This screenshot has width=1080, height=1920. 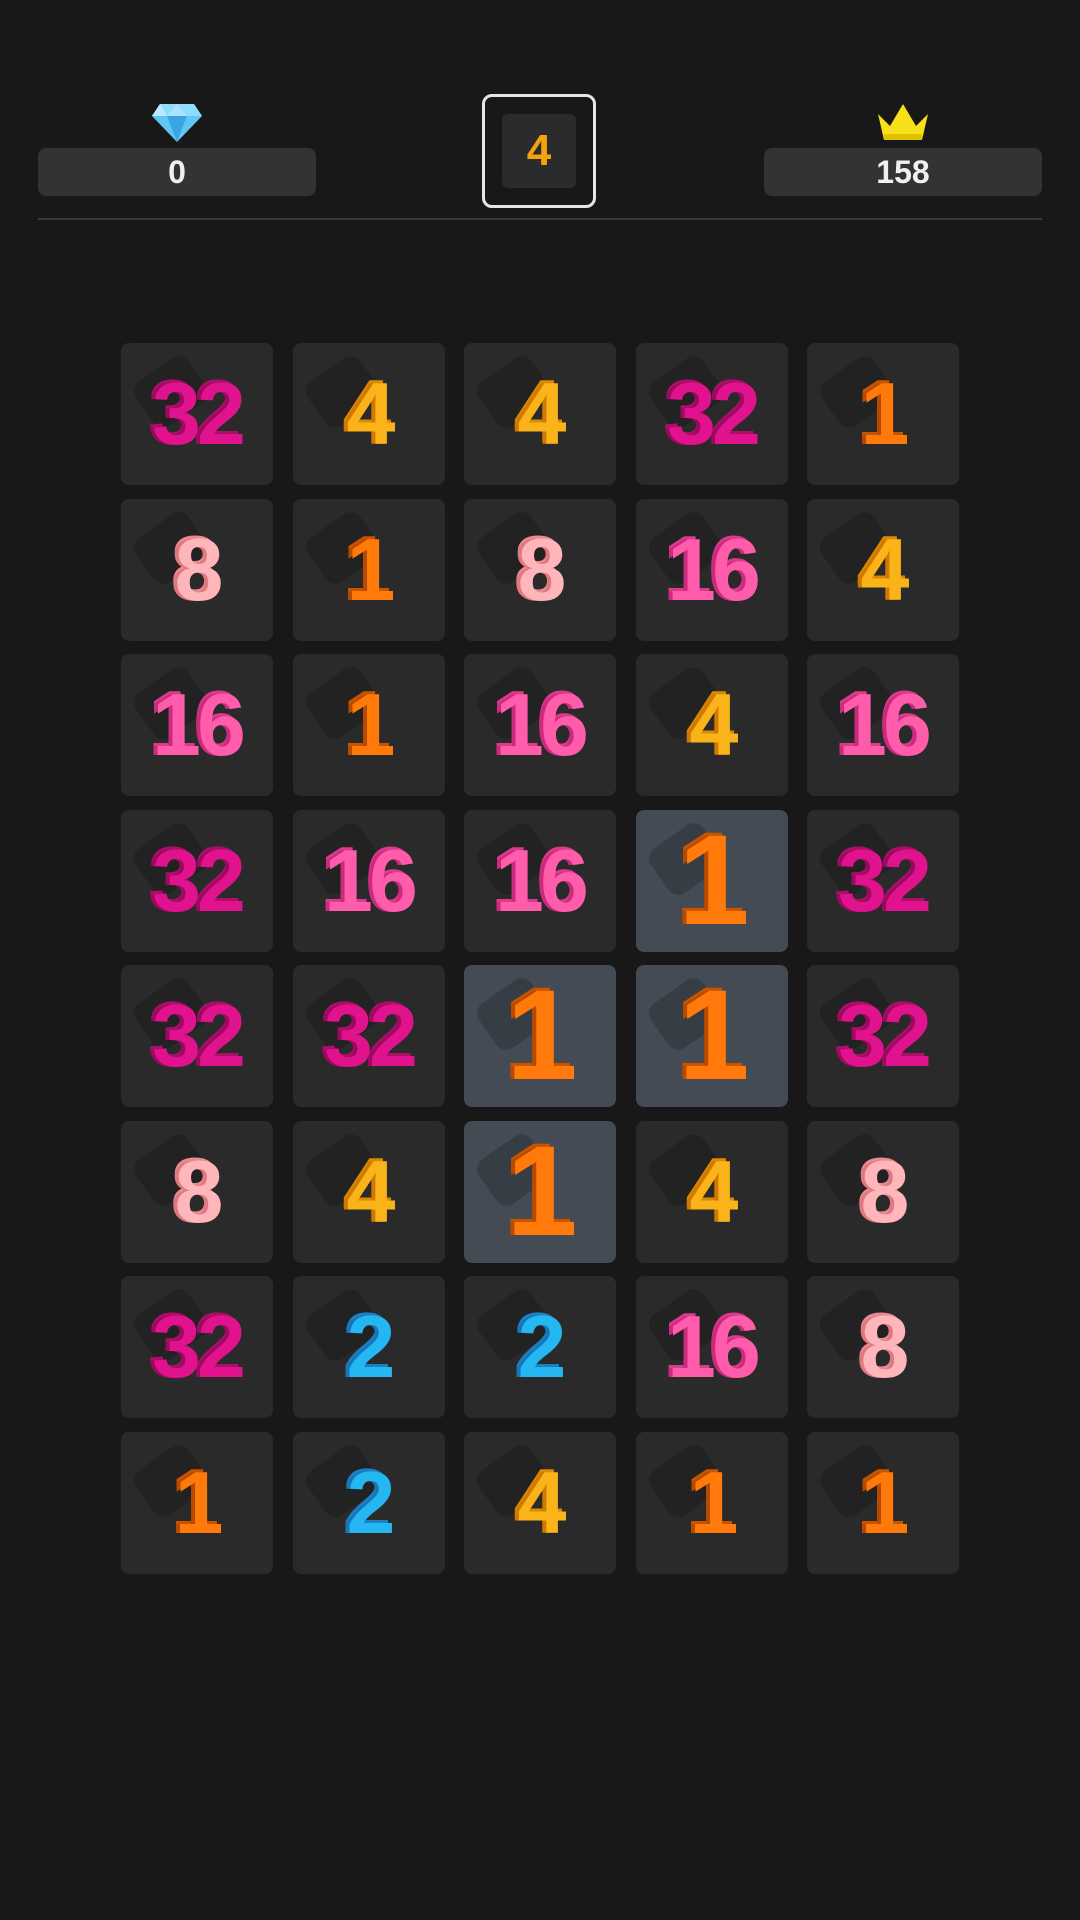 I want to click on best-score-value: 158, so click(x=903, y=172).